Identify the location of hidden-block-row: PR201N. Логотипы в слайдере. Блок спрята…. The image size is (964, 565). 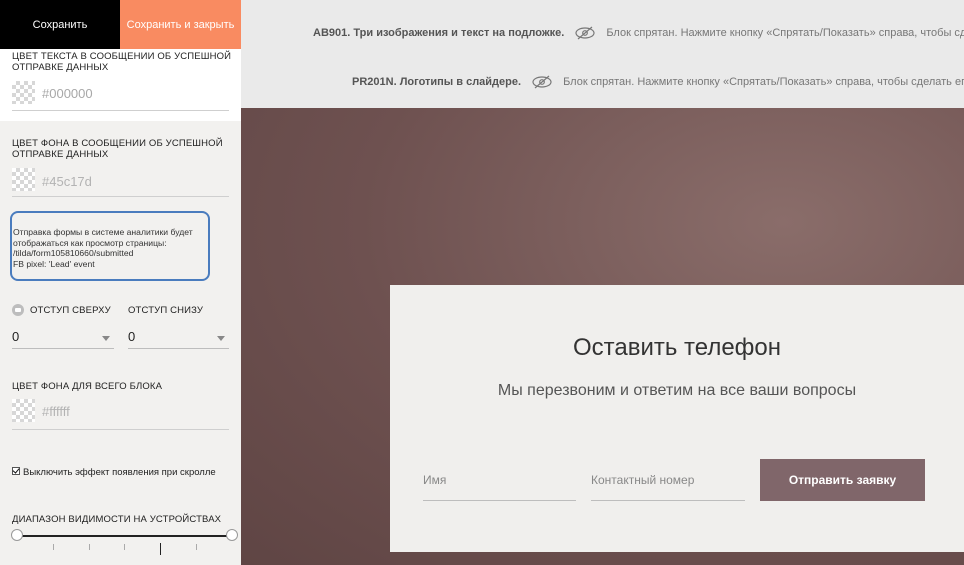
(658, 82).